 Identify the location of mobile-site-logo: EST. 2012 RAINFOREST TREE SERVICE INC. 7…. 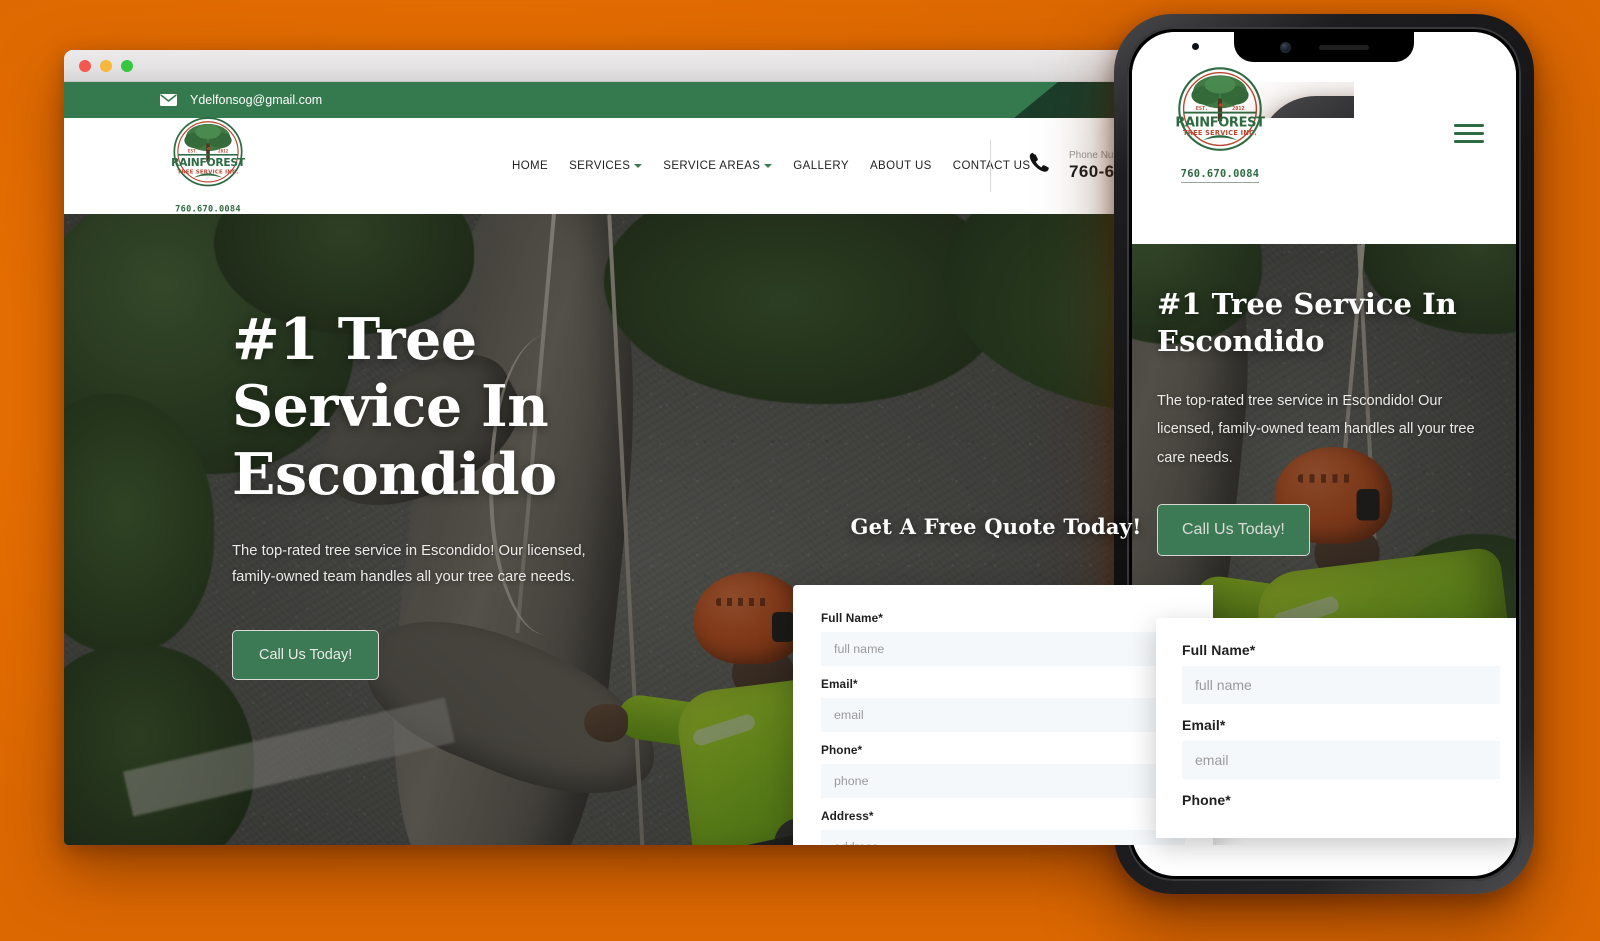
(1220, 124).